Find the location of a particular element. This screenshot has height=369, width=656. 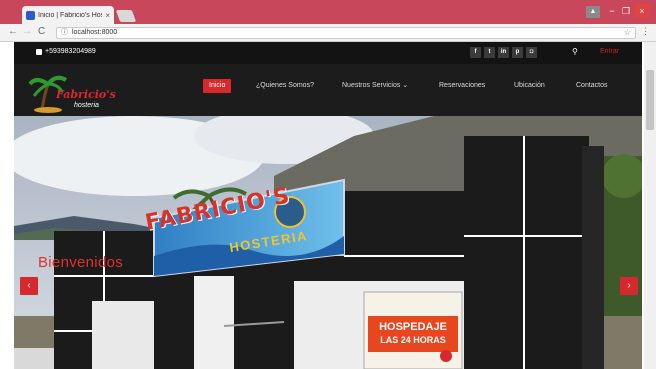

slider-prev-button: ‹ is located at coordinates (29, 286).